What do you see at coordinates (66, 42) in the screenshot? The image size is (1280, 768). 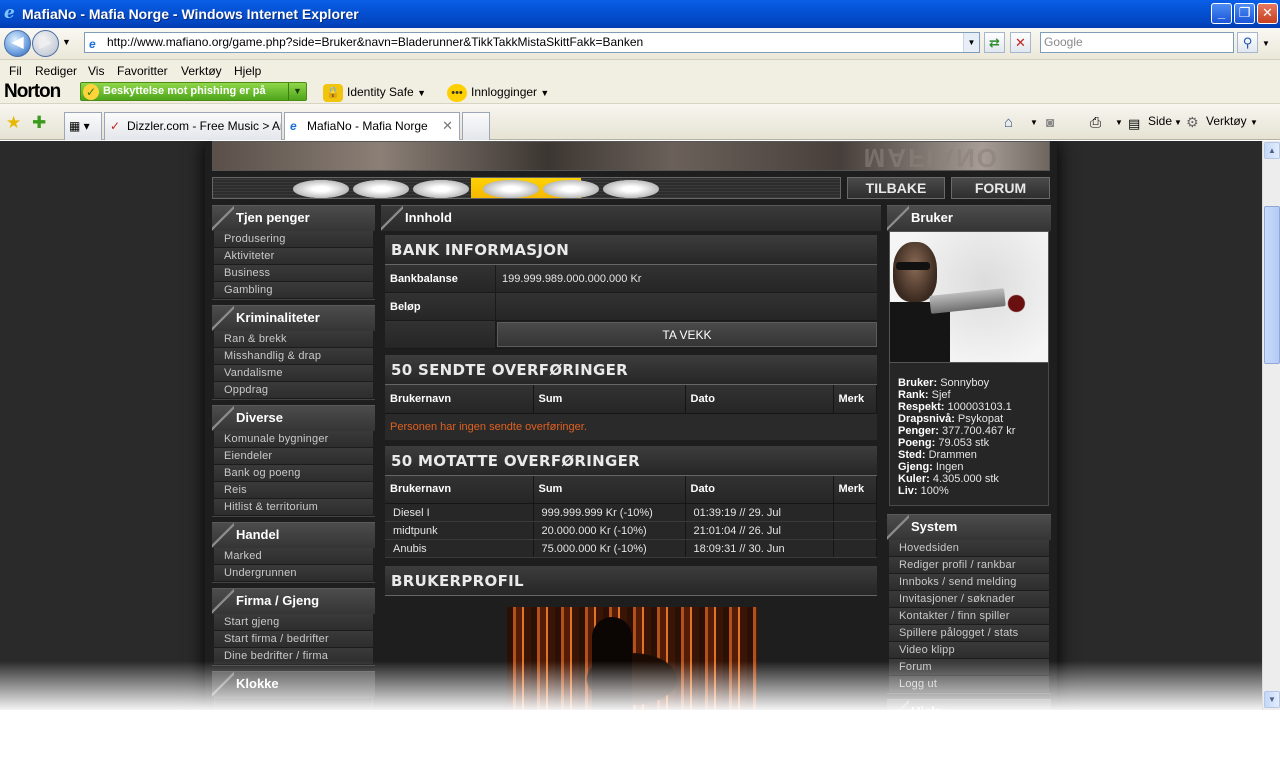 I see `recent-pages-dropdown-icon: ▼` at bounding box center [66, 42].